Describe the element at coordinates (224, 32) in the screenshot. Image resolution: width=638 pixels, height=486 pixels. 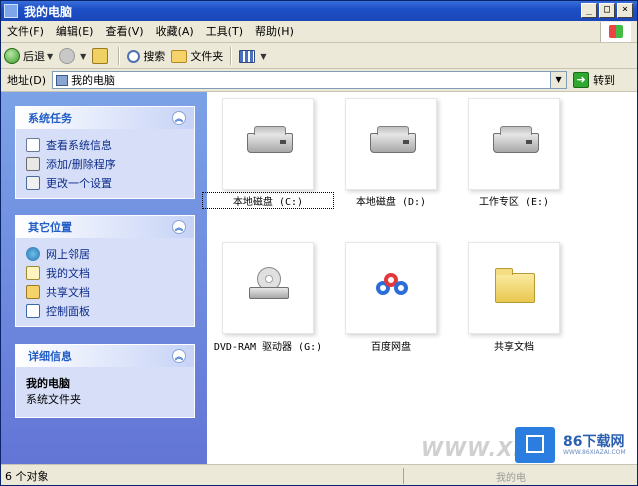
I see `menu-tools: 工具(T)` at that location.